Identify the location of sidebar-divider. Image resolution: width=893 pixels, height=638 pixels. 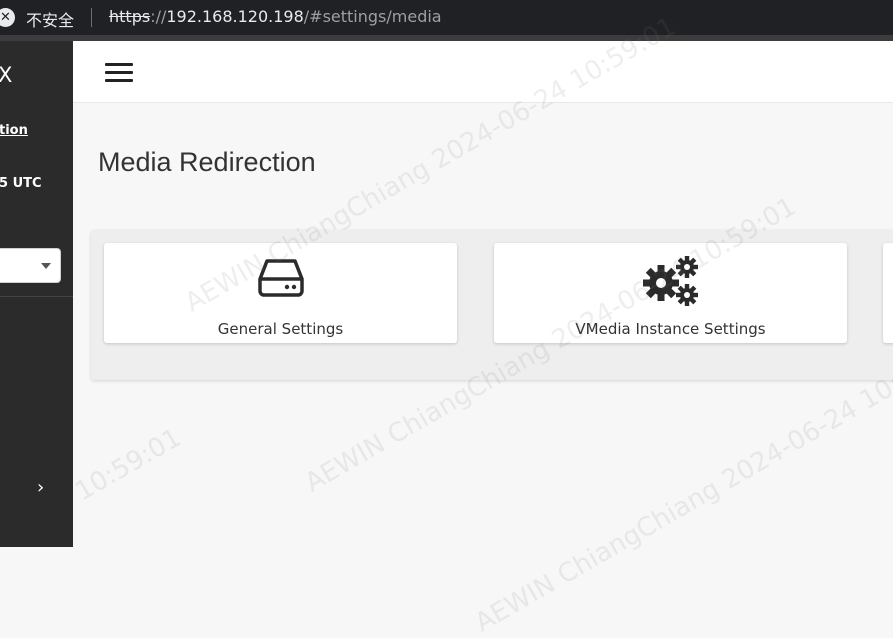
(36, 296).